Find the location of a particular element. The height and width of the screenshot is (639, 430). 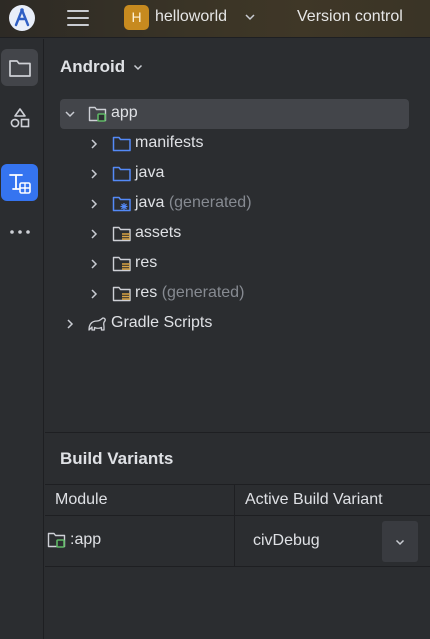

more-tools-button is located at coordinates (19, 231).